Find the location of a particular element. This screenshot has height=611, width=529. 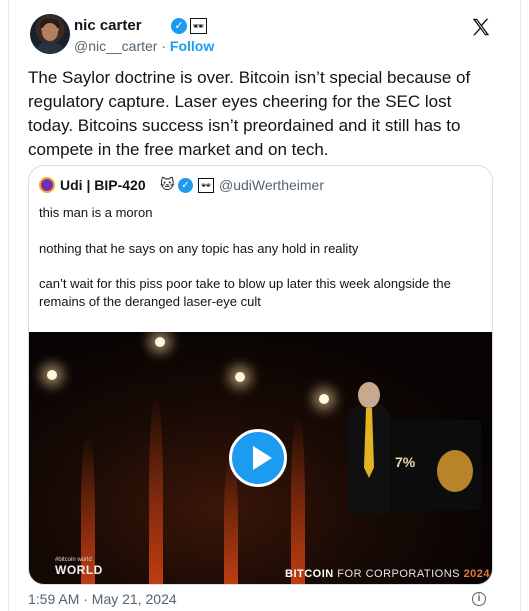

quoted-avatar is located at coordinates (47, 185).